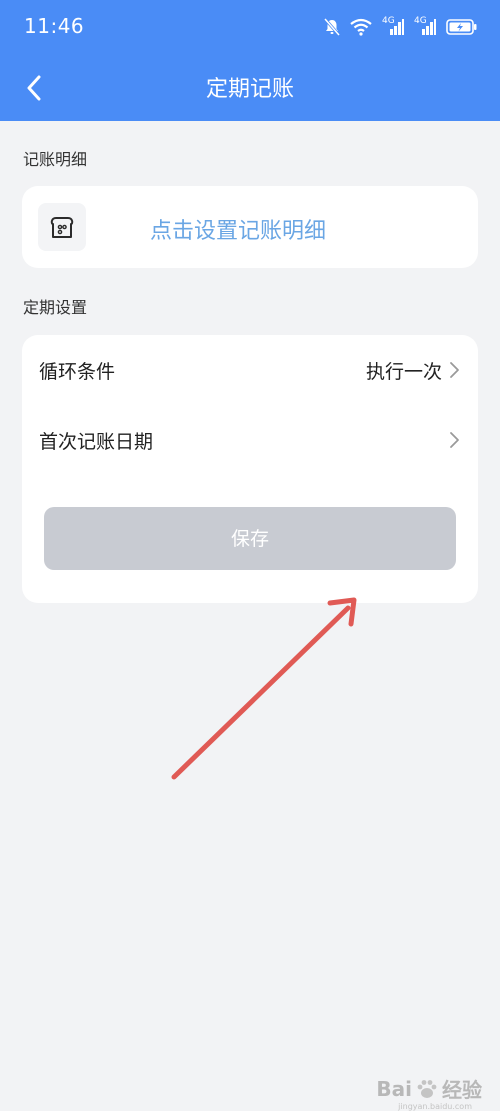 The image size is (500, 1111). Describe the element at coordinates (420, 21) in the screenshot. I see `network-type-2: 4G` at that location.